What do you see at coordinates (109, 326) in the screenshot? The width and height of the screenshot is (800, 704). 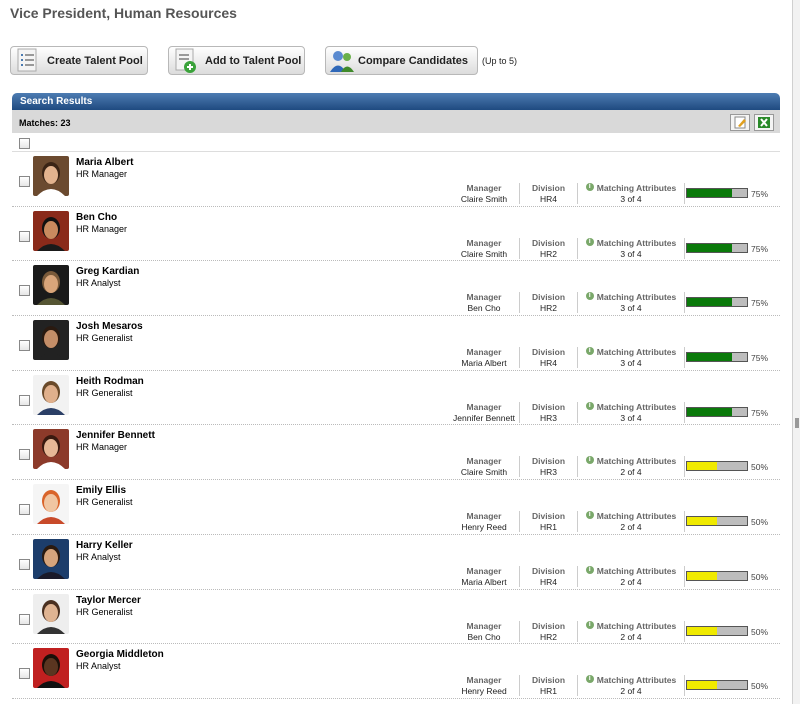 I see `candidate-name: Josh Mesaros` at bounding box center [109, 326].